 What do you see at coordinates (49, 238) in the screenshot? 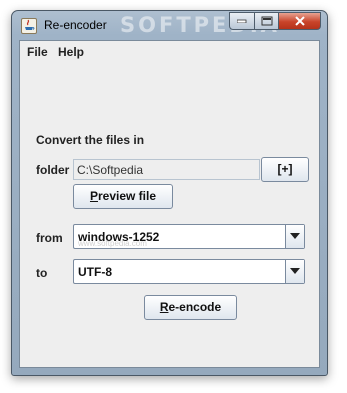
I see `from-label: from` at bounding box center [49, 238].